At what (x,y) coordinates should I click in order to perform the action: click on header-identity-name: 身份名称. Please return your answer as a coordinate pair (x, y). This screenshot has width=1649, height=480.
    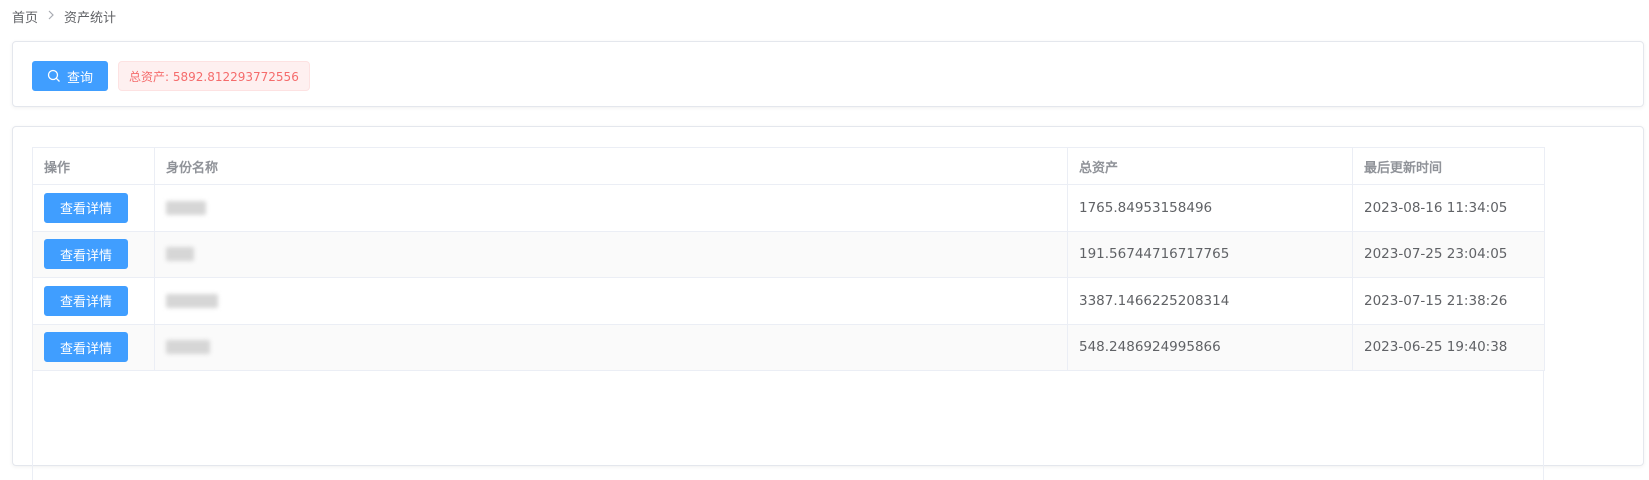
    Looking at the image, I should click on (611, 166).